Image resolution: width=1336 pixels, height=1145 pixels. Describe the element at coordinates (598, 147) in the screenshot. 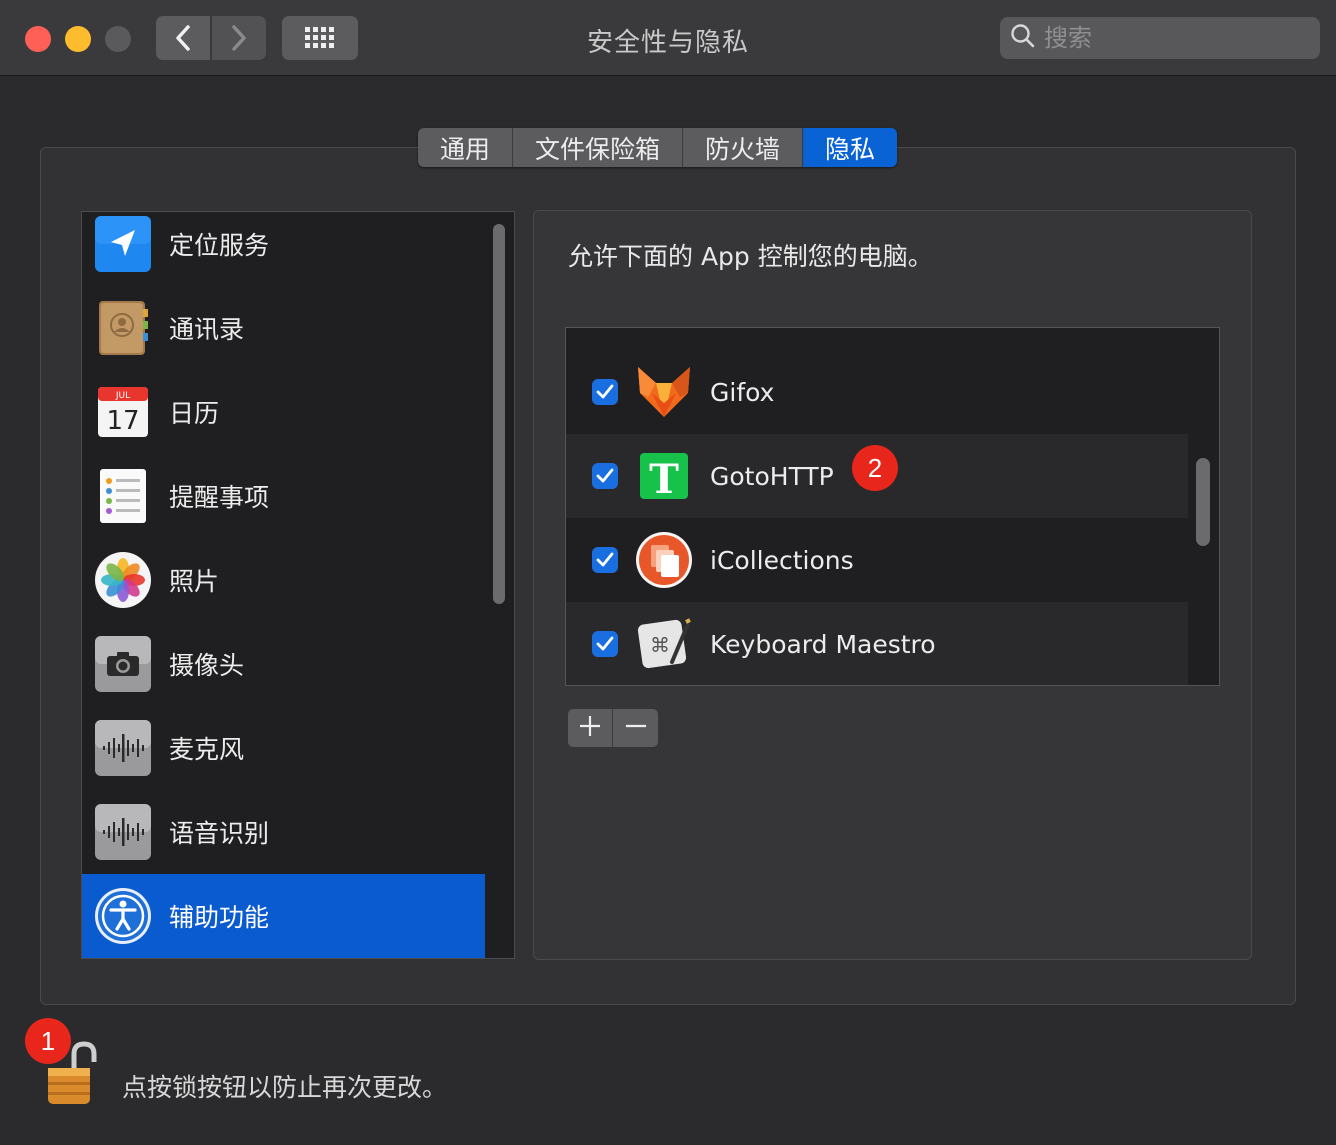

I see `tab-filevault: 文件保险箱` at that location.